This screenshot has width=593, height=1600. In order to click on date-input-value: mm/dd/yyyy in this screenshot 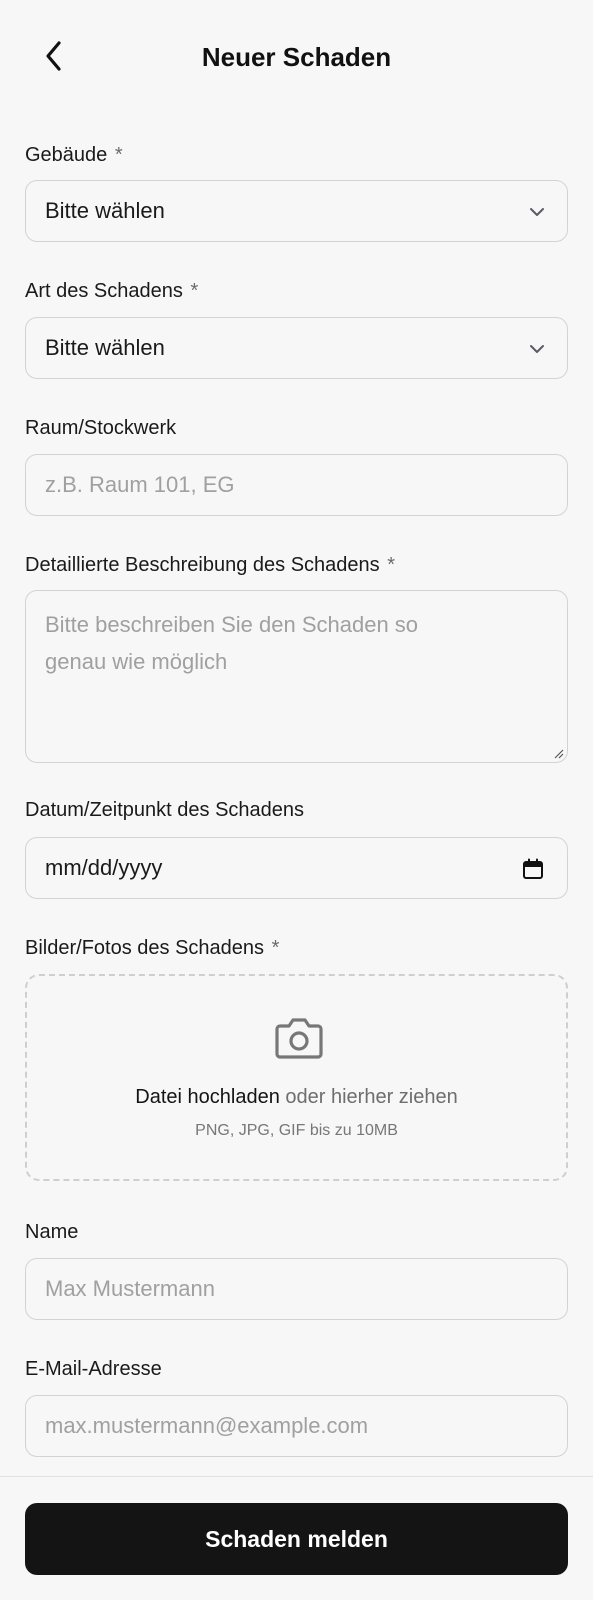, I will do `click(104, 867)`.